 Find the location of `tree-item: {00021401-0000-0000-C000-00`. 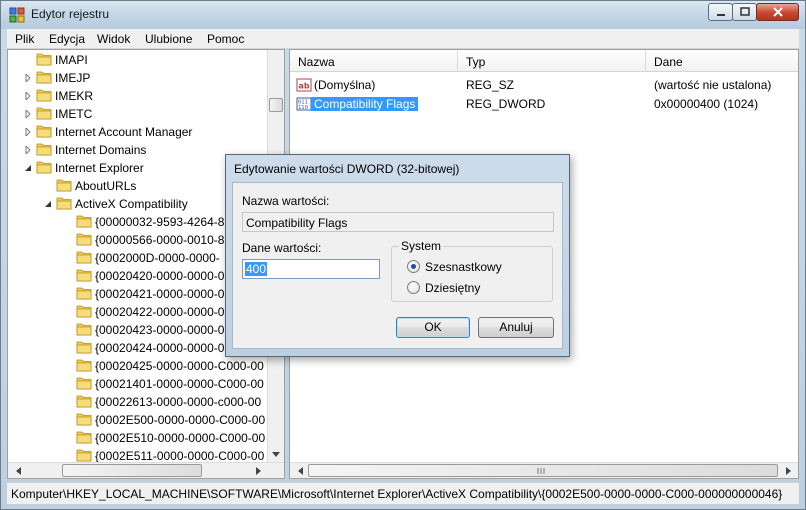

tree-item: {00021401-0000-0000-C000-00 is located at coordinates (137, 384).